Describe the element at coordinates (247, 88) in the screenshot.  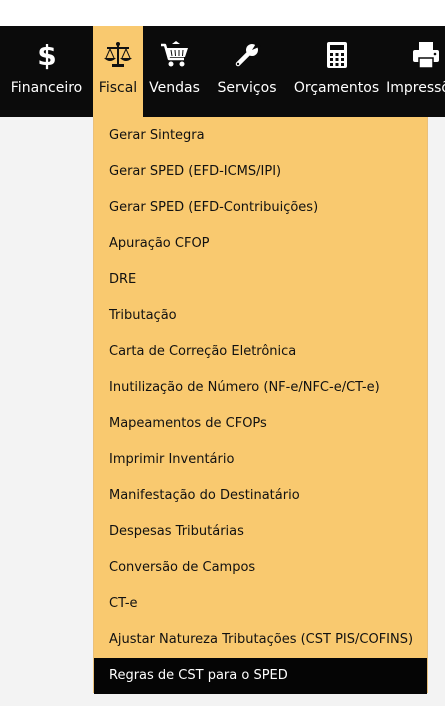
I see `nav-label-servicos: Serviços` at that location.